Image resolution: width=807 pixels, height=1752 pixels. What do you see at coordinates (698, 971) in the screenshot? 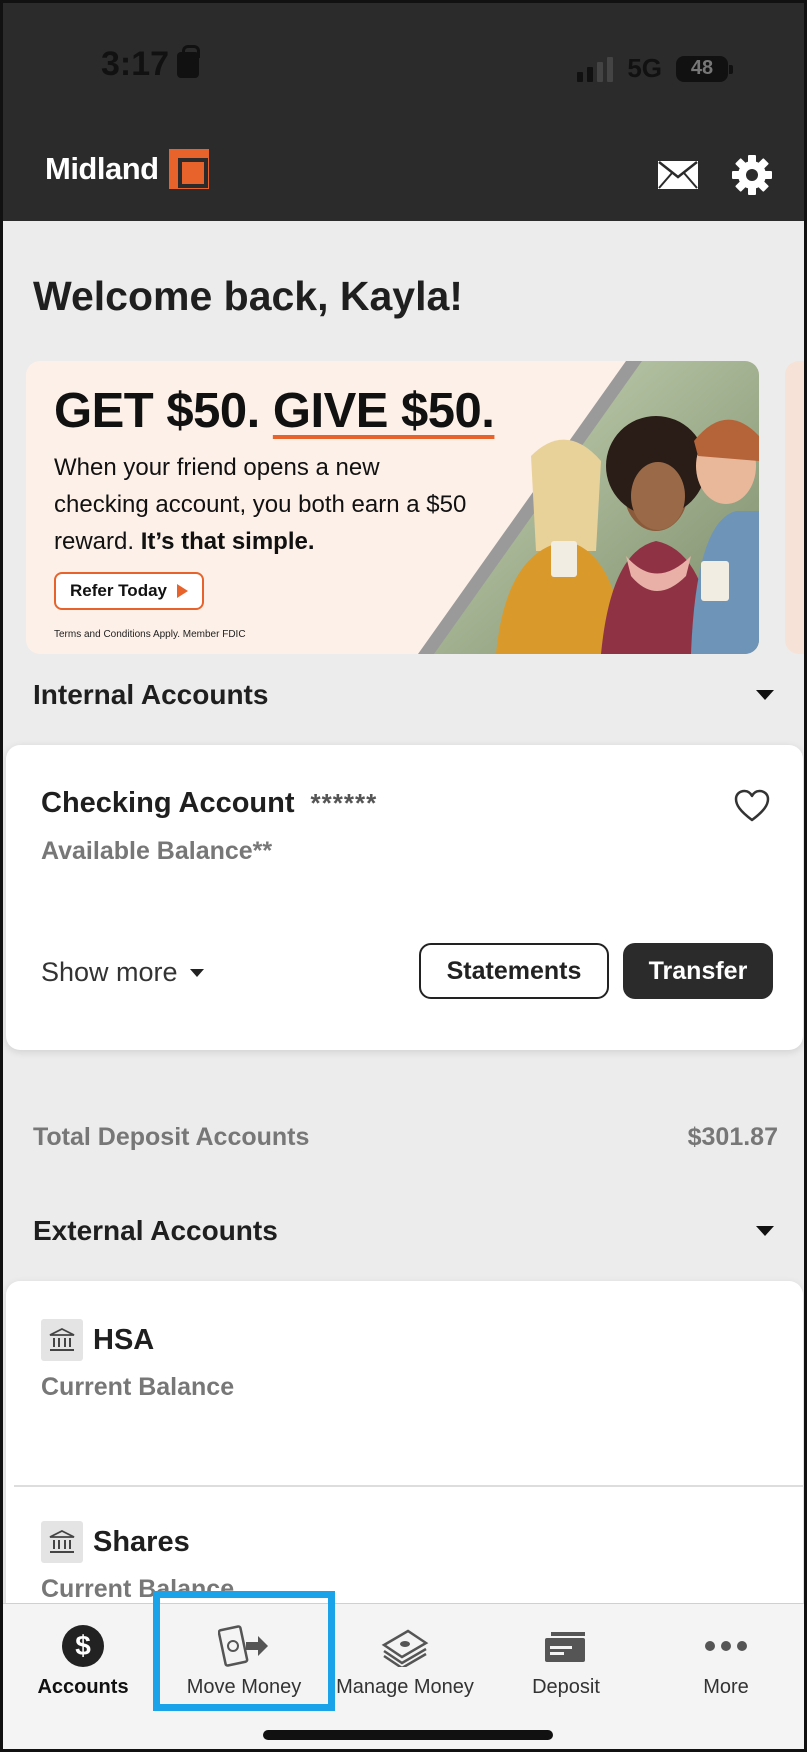
I see `transfer-button: Transfer` at bounding box center [698, 971].